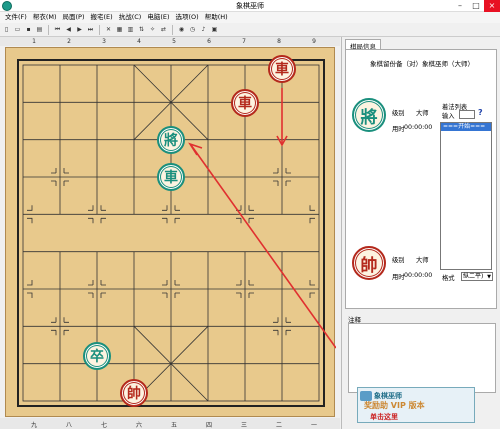 This screenshot has width=500, height=429. Describe the element at coordinates (141, 29) in the screenshot. I see `flip-icon: ⇅` at that location.